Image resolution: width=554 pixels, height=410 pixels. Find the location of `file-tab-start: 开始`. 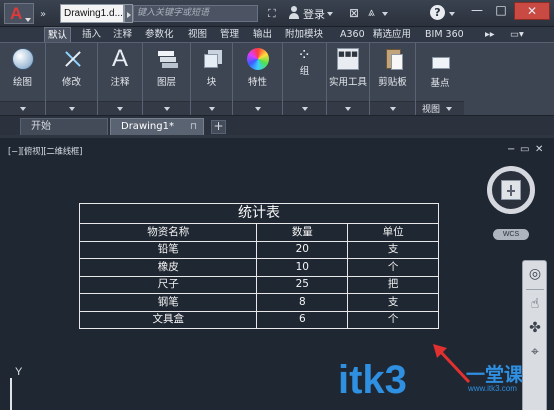

file-tab-start: 开始 is located at coordinates (64, 126).